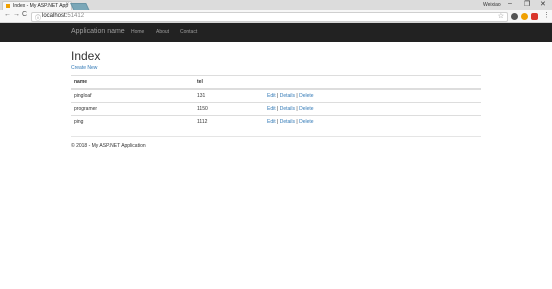 This screenshot has height=289, width=552. I want to click on tab-close-icon: ×, so click(67, 5).